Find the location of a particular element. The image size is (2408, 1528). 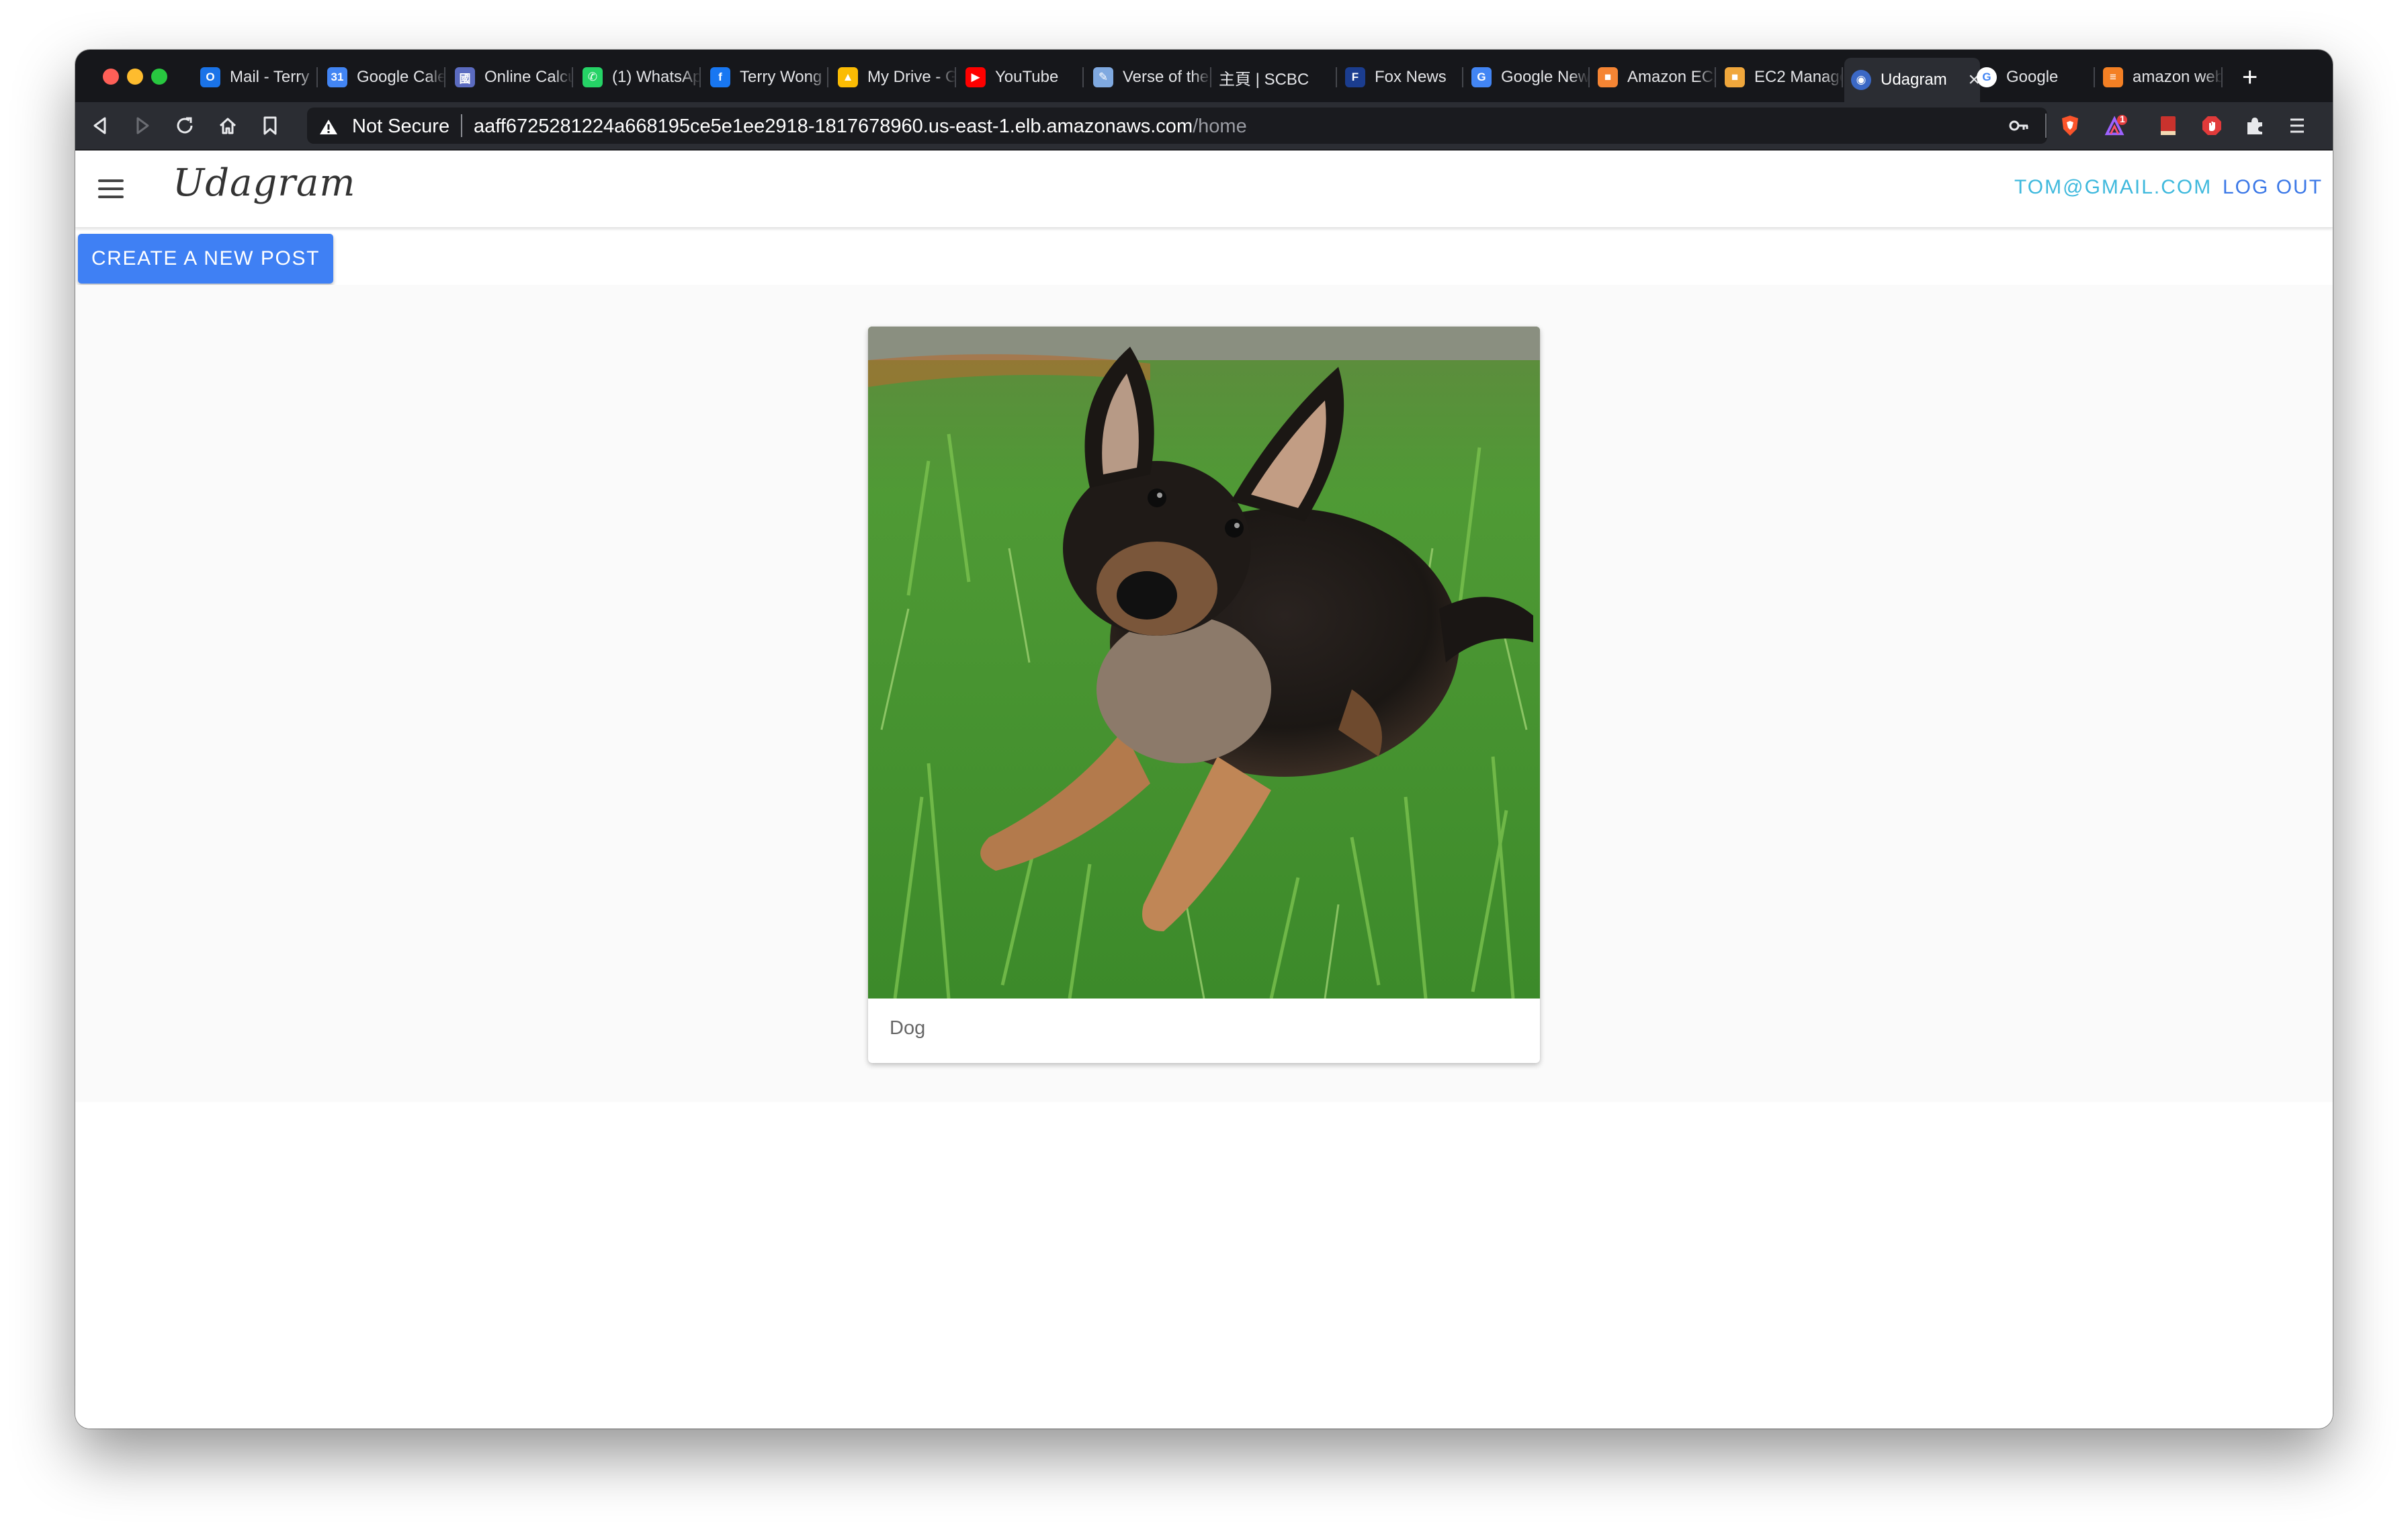

drive-icon: ▲ is located at coordinates (848, 77).